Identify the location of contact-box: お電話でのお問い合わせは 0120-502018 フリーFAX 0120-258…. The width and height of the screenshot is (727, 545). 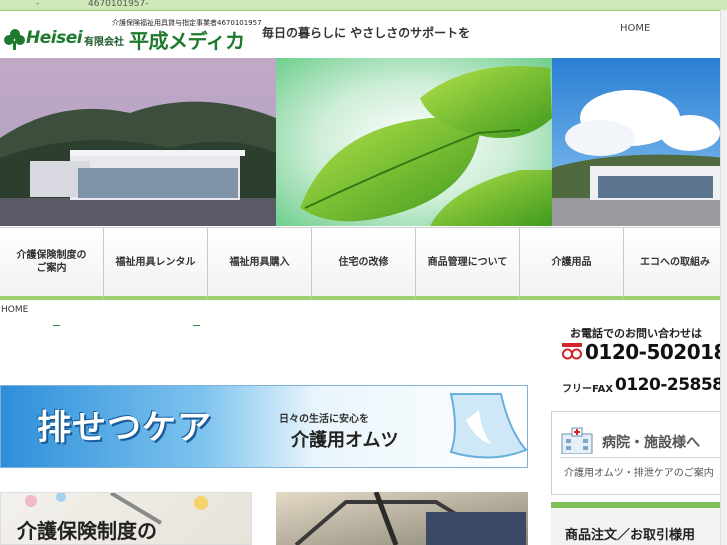
(643, 360).